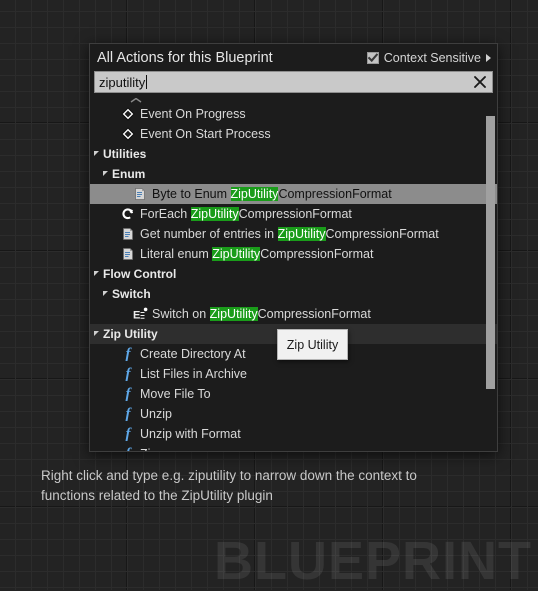  Describe the element at coordinates (193, 114) in the screenshot. I see `action-row-label: Event On Progress` at that location.